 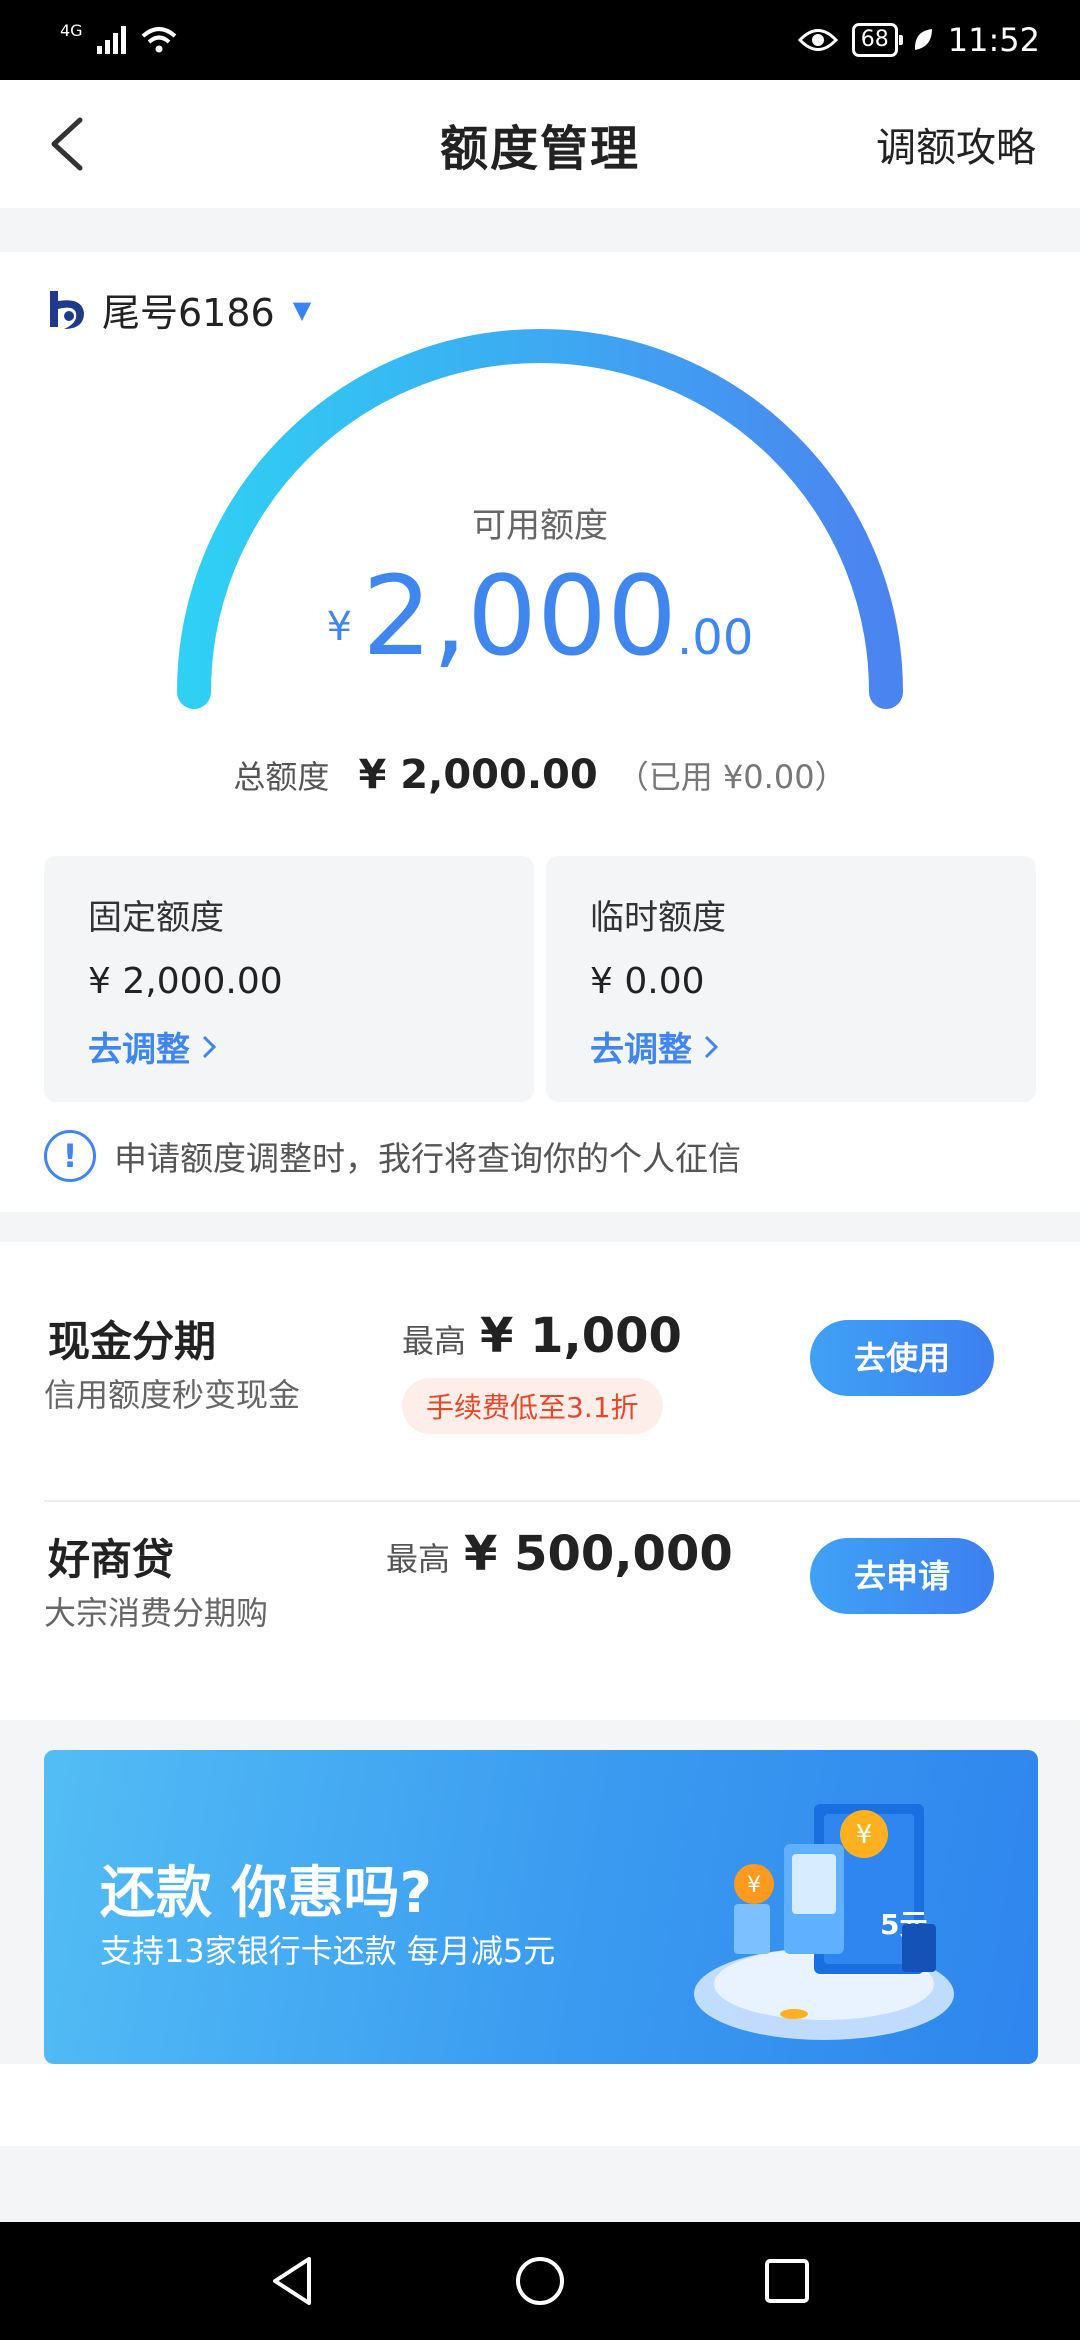 I want to click on status-bar: 4G 68 11:52, so click(x=540, y=40).